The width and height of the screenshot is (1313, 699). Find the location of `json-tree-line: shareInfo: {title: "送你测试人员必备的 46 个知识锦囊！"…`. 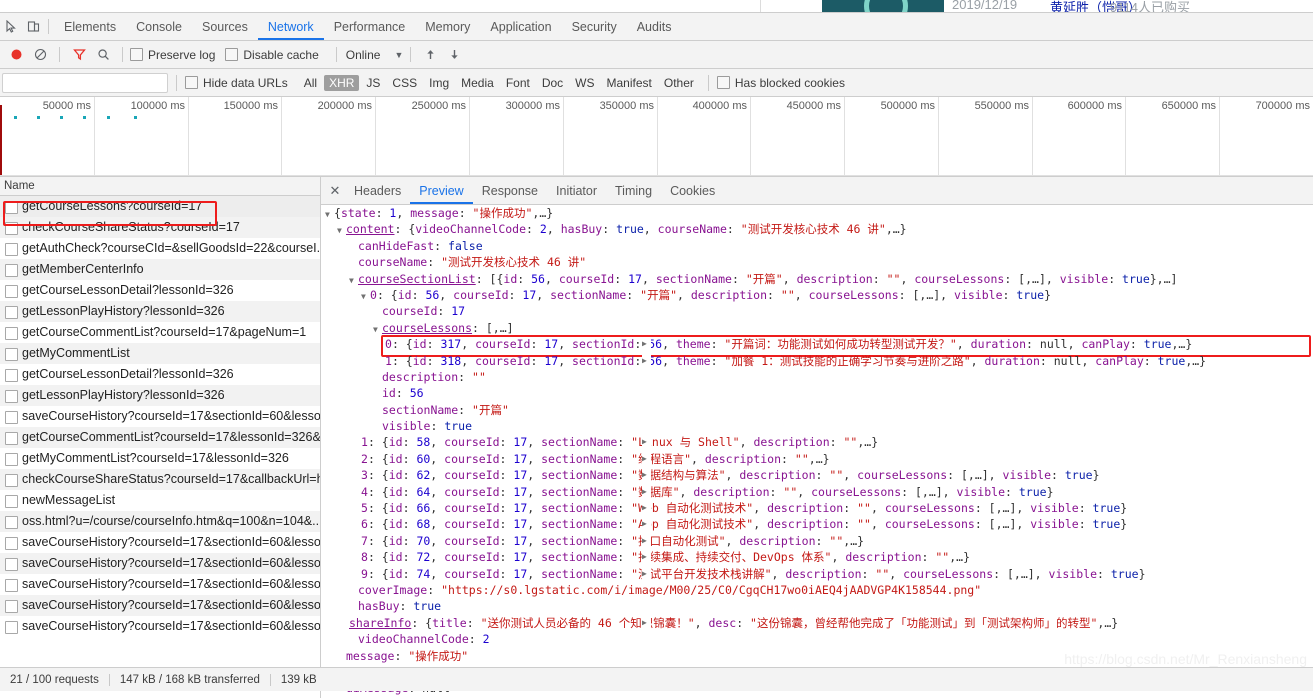

json-tree-line: shareInfo: {title: "送你测试人员必备的 46 个知识锦囊！"… is located at coordinates (817, 656).